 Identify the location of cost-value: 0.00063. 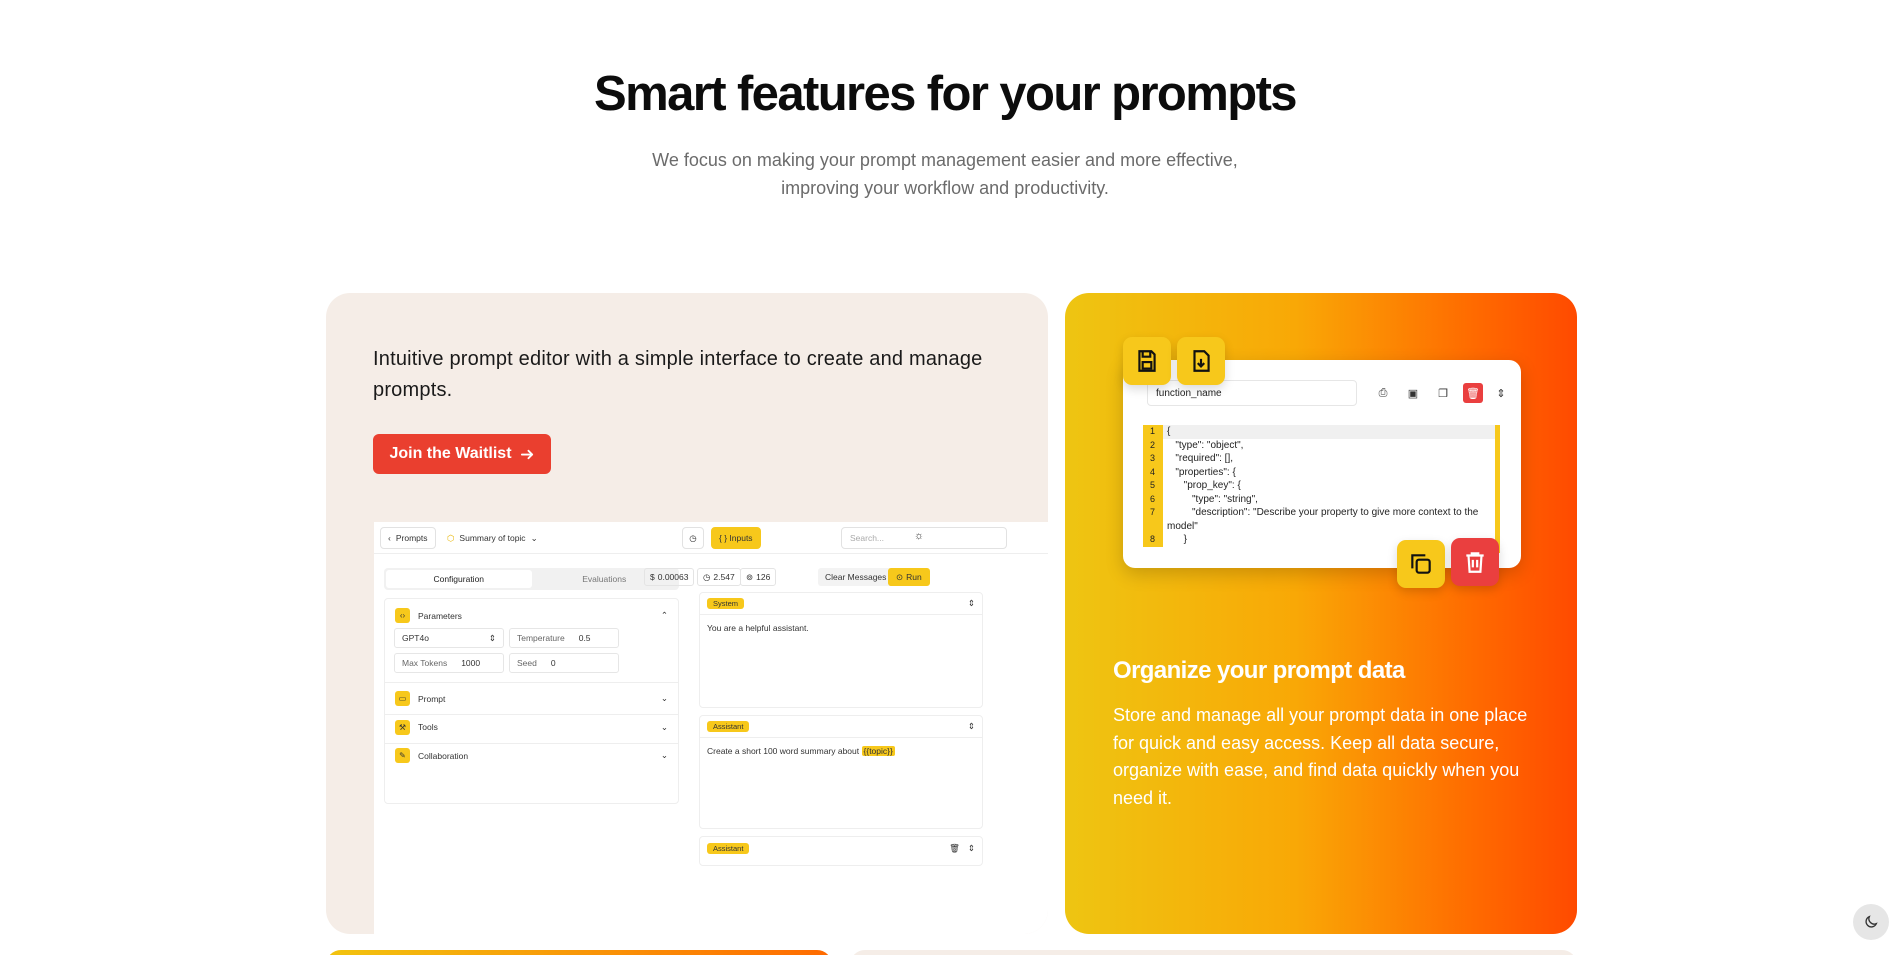
(673, 577).